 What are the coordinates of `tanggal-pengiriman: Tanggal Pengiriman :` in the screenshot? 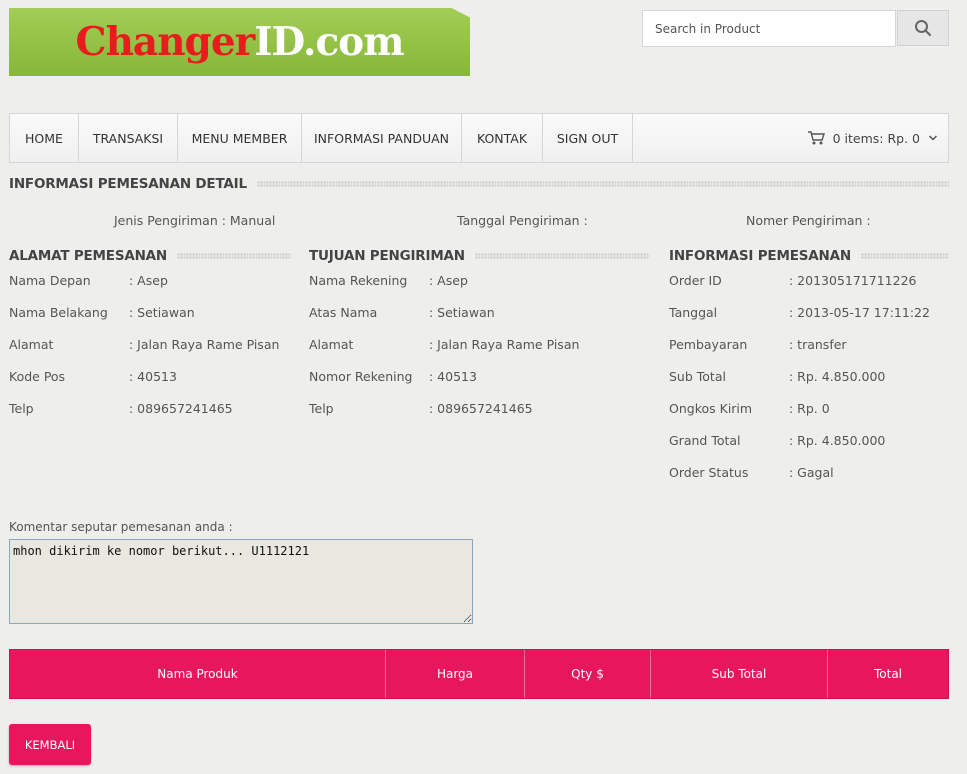 It's located at (522, 220).